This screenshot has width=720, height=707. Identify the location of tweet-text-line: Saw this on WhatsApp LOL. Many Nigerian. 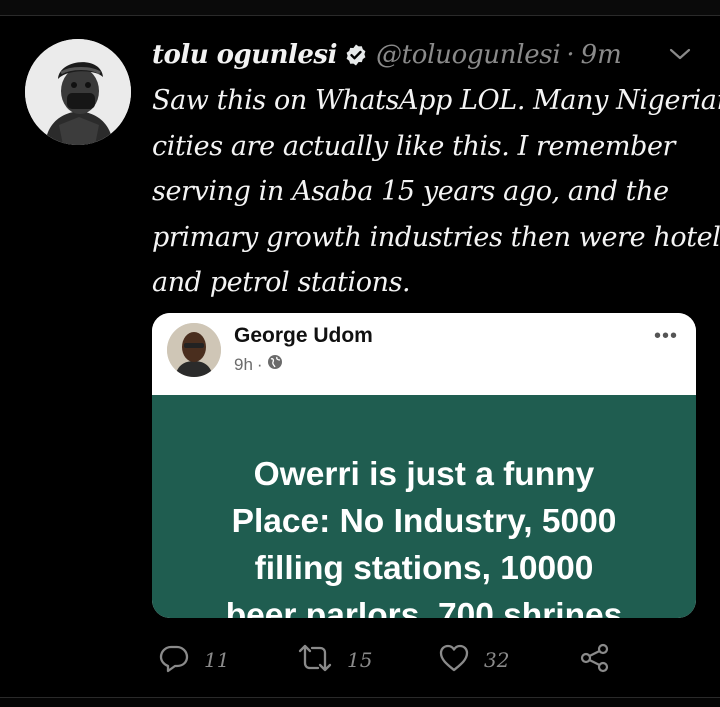
(436, 100).